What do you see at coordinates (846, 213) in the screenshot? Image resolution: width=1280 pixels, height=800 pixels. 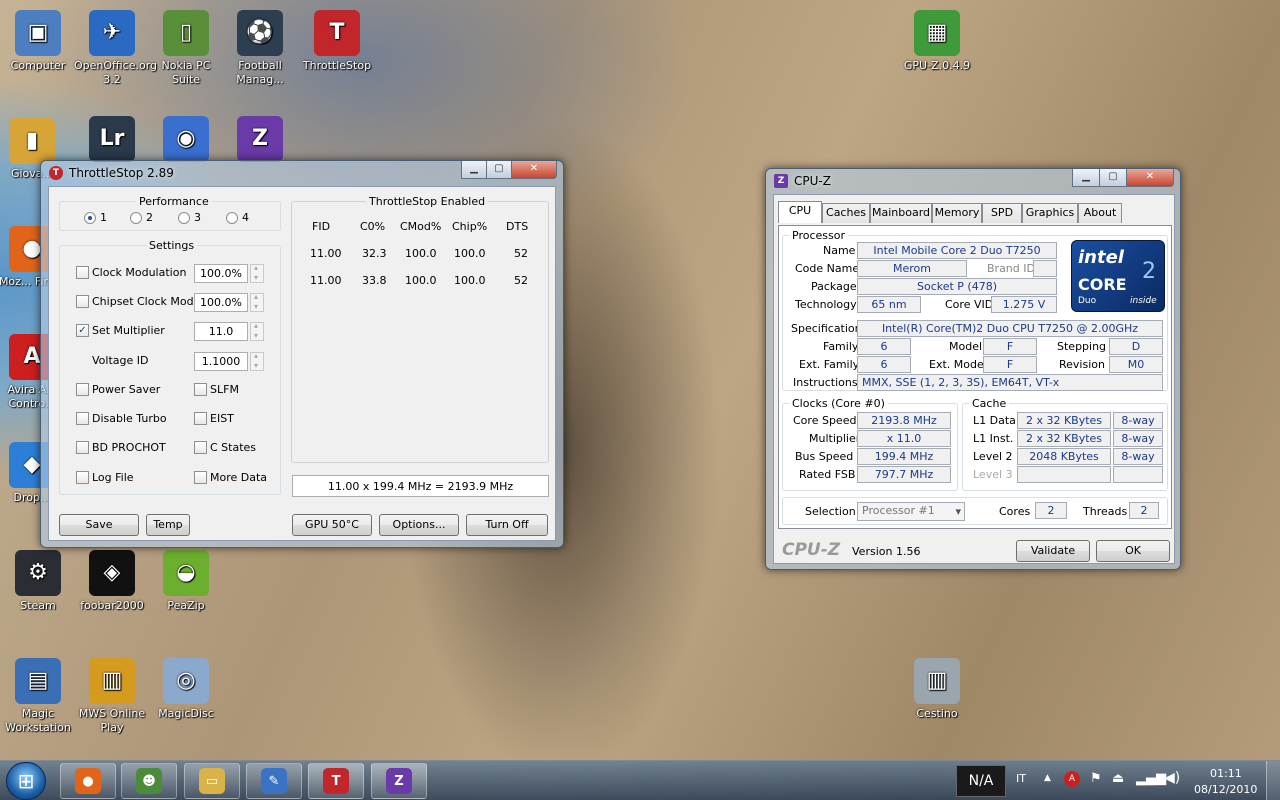 I see `tab-caches: Caches` at bounding box center [846, 213].